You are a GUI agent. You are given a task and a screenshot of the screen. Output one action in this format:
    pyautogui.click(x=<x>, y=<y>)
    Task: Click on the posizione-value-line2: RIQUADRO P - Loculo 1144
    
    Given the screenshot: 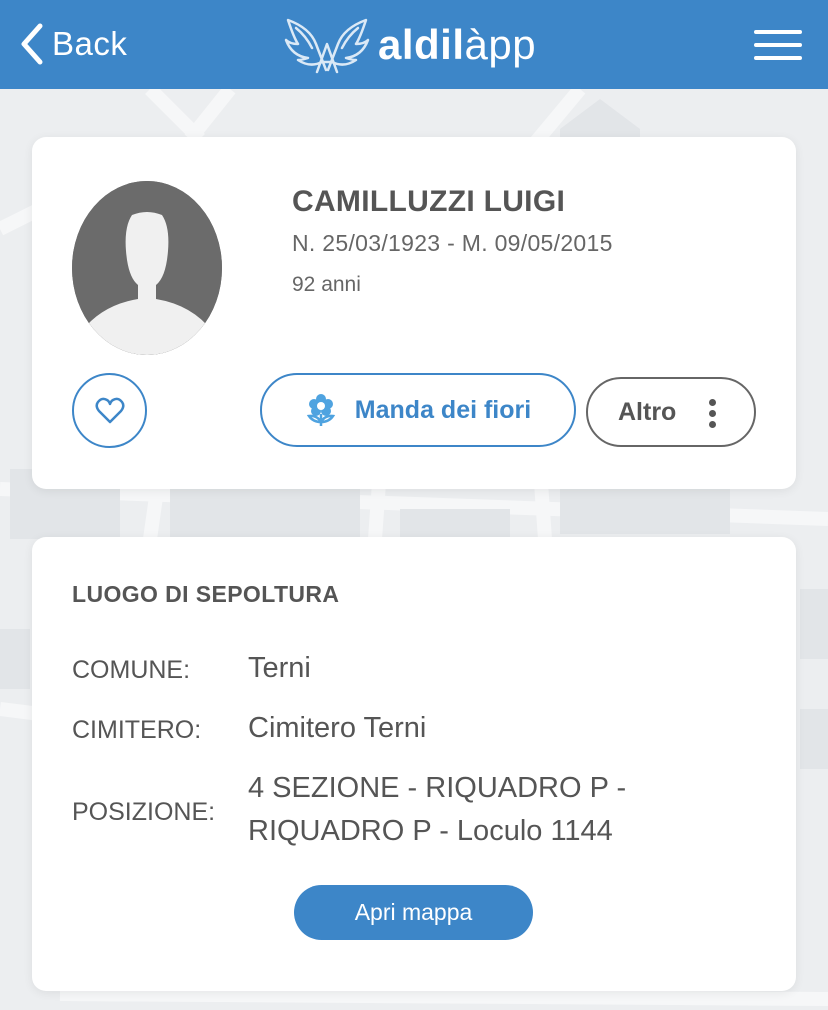 What is the action you would take?
    pyautogui.click(x=430, y=831)
    